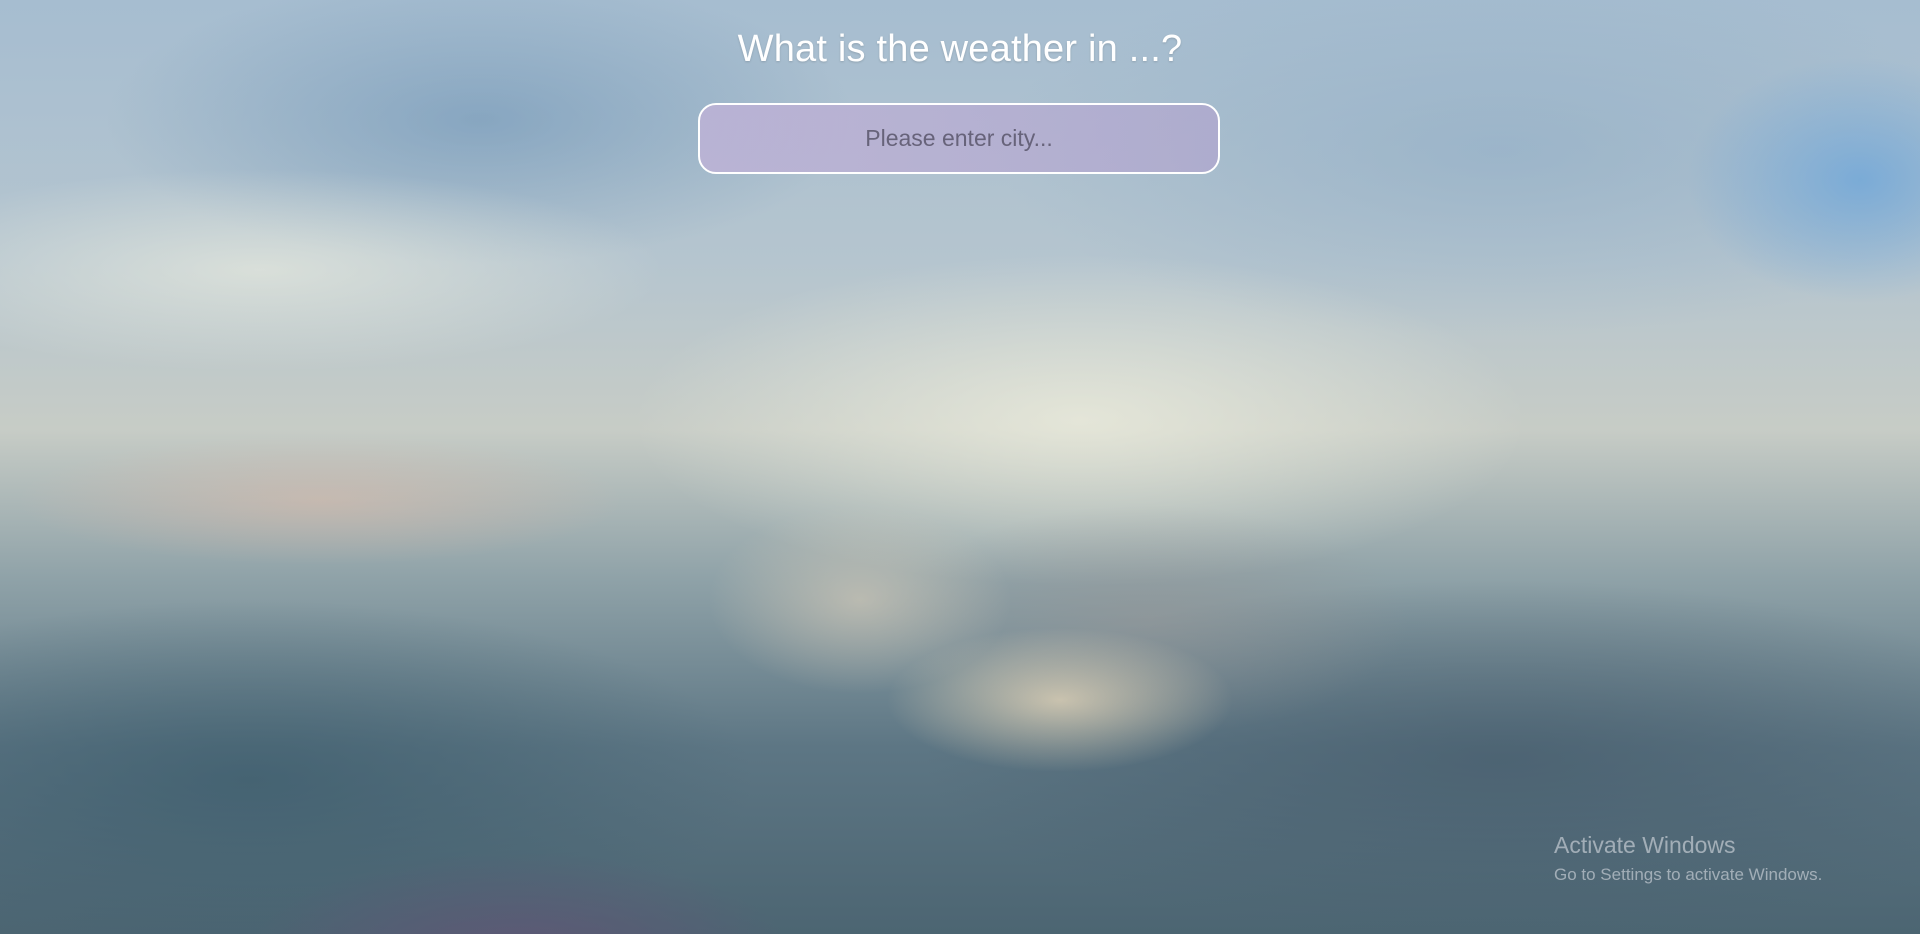  I want to click on watermark-subtitle: Go to Settings to activate Windows., so click(1688, 874).